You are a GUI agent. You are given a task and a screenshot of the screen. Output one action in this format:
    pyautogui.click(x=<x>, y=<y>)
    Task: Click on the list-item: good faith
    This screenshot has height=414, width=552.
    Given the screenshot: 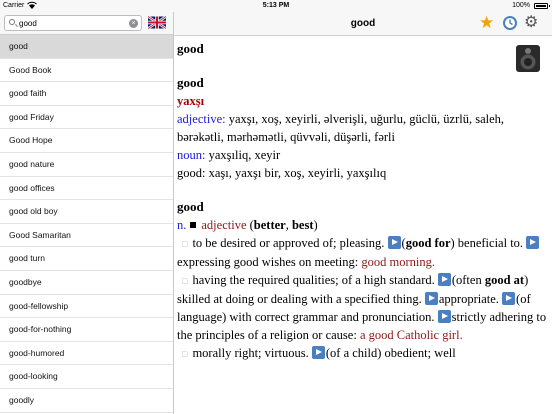 What is the action you would take?
    pyautogui.click(x=86, y=94)
    